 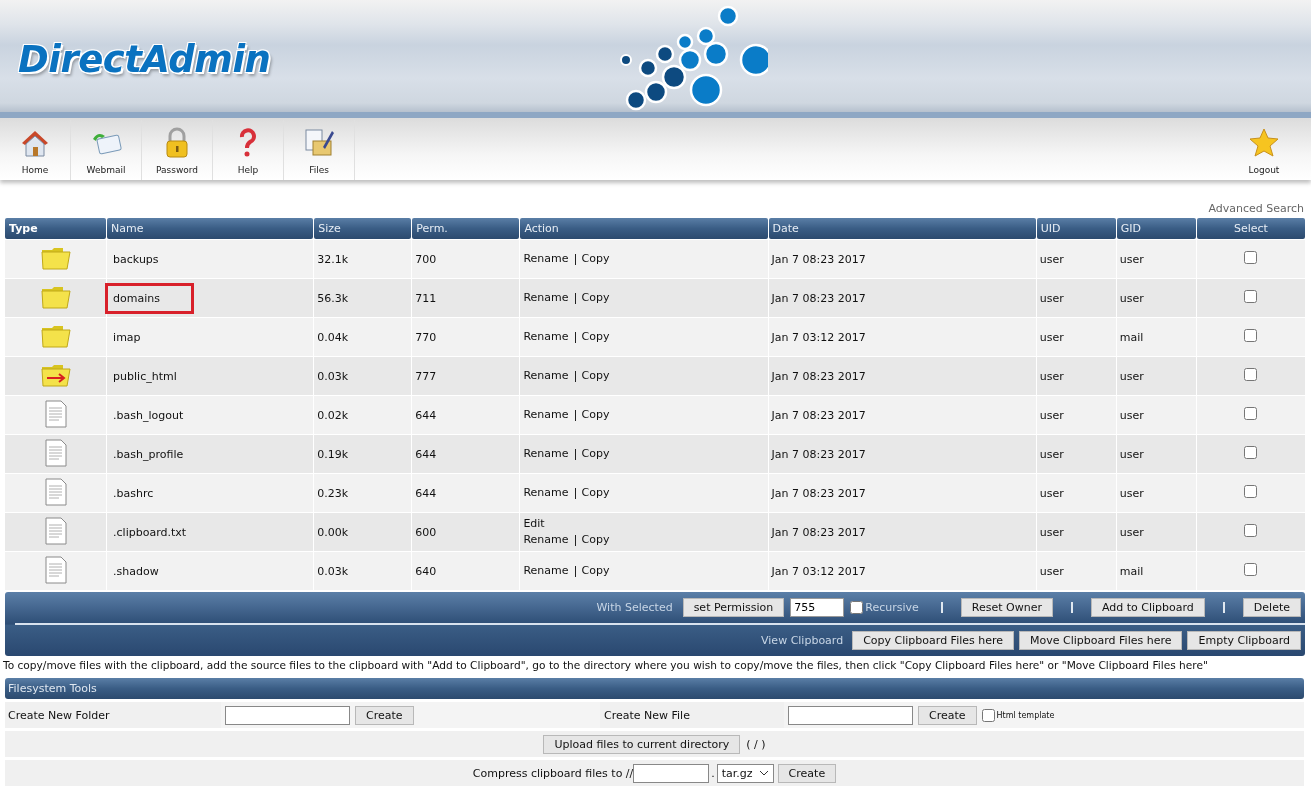 What do you see at coordinates (333, 532) in the screenshot?
I see `size-text: 0.00k` at bounding box center [333, 532].